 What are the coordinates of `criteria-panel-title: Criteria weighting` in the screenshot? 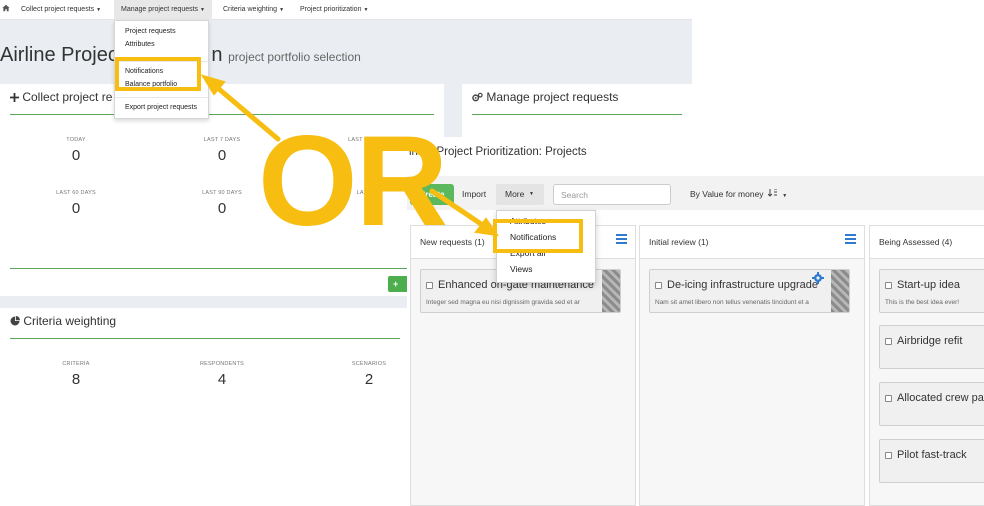 It's located at (70, 321).